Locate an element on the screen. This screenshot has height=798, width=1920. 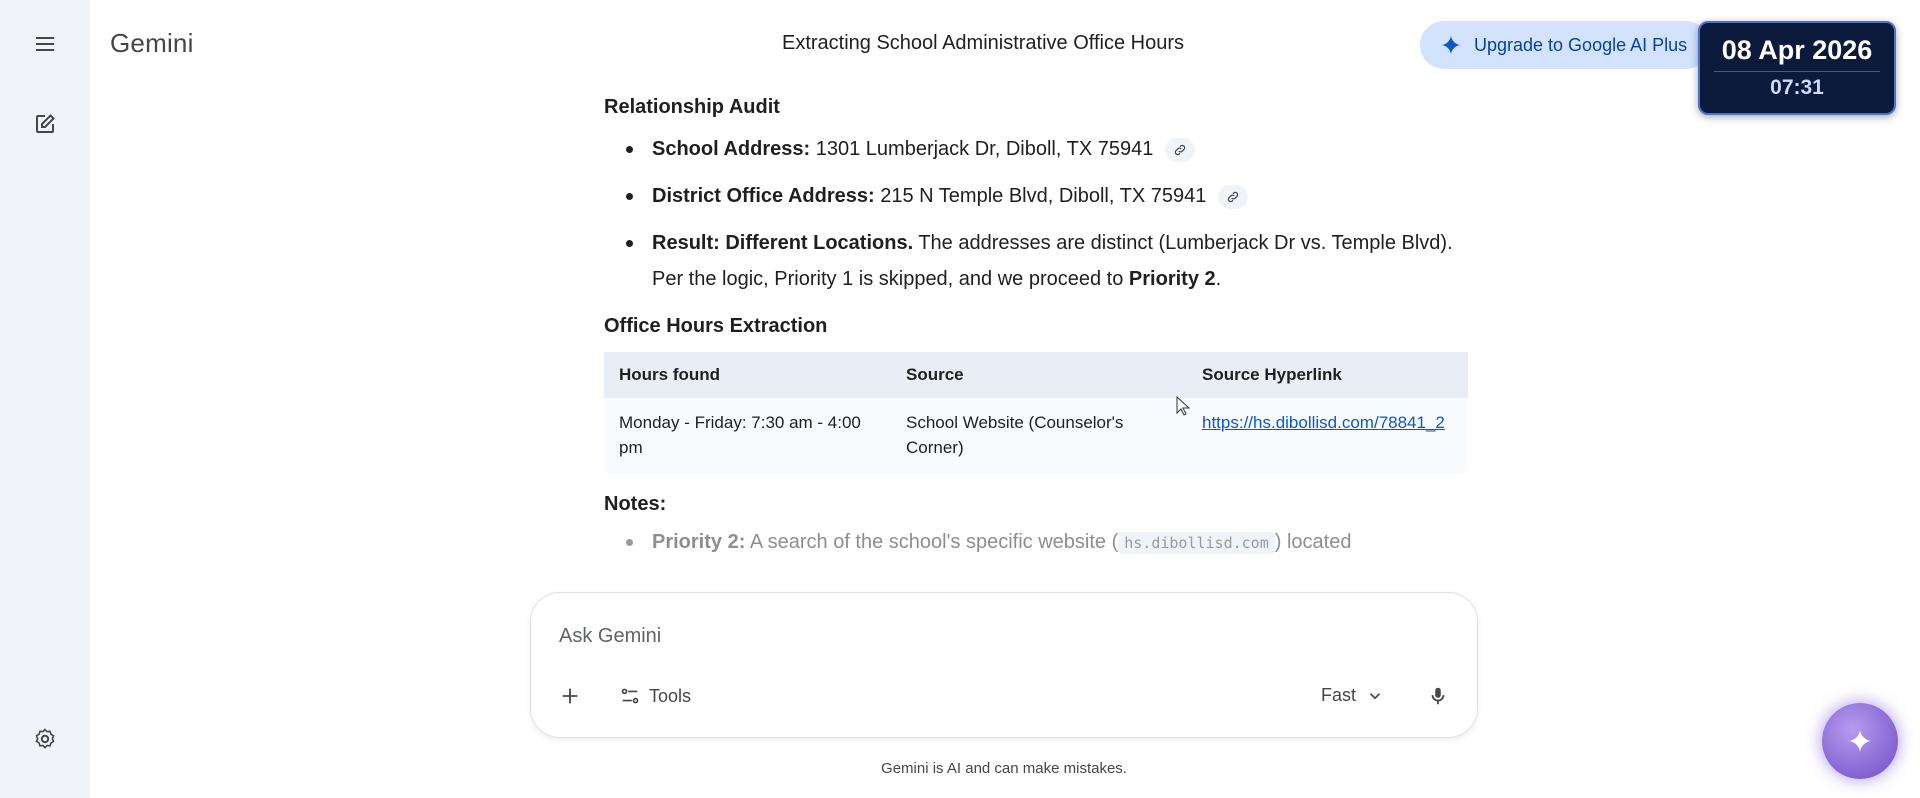
settings-button is located at coordinates (45, 739).